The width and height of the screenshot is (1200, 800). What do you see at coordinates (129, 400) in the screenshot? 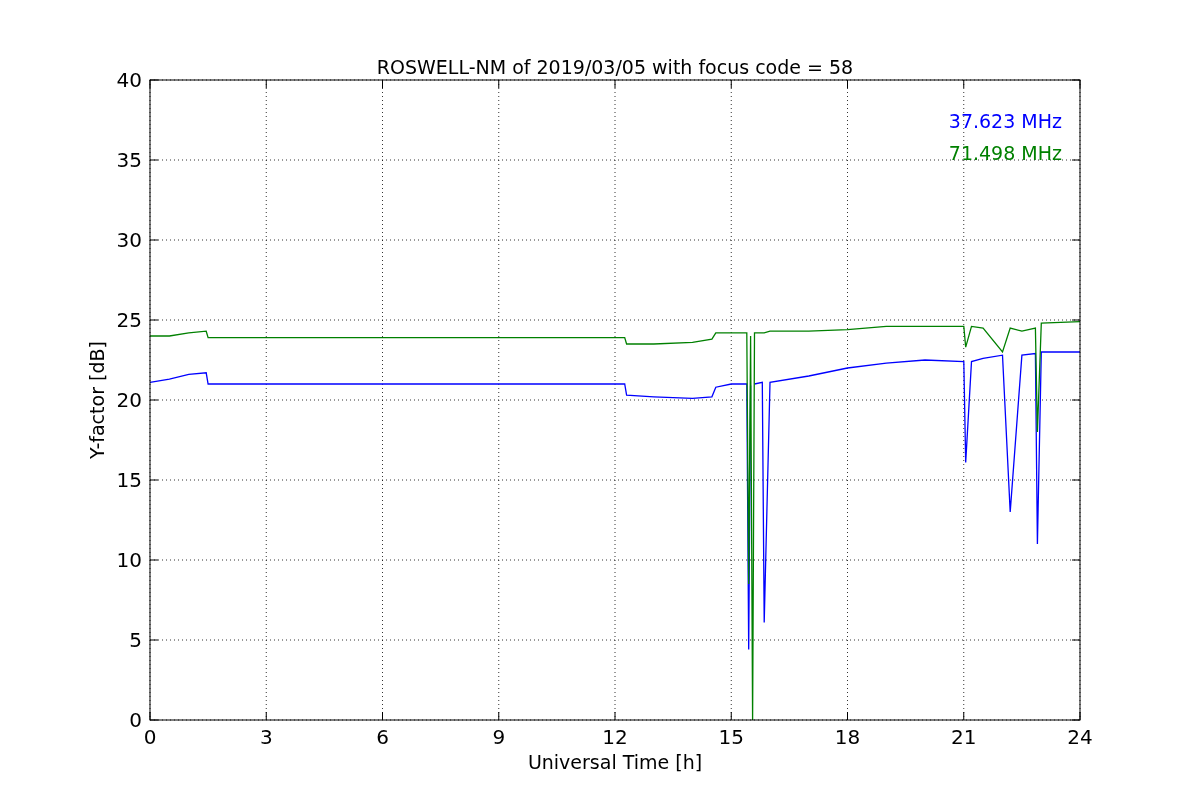
I see `tick-label: 20` at bounding box center [129, 400].